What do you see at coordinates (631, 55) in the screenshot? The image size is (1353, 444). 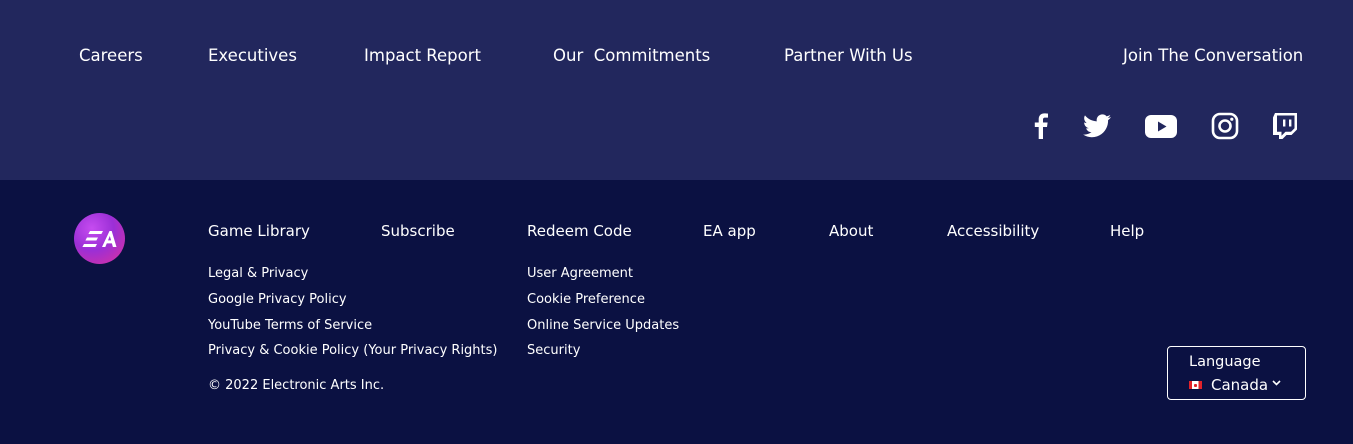 I see `our-commitments-link: Our Commitments` at bounding box center [631, 55].